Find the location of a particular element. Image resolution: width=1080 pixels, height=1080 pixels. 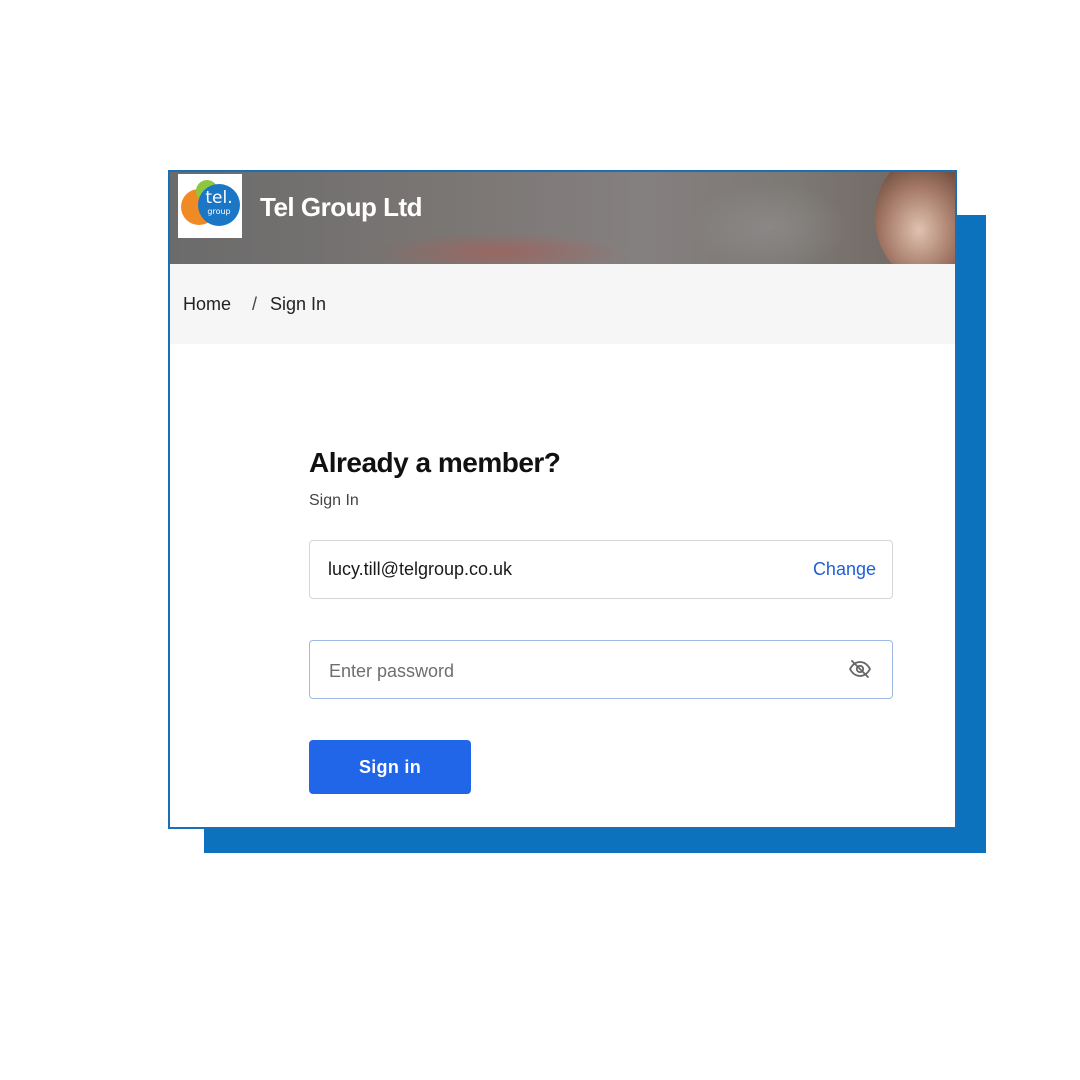

site-logo: tel. group is located at coordinates (210, 206).